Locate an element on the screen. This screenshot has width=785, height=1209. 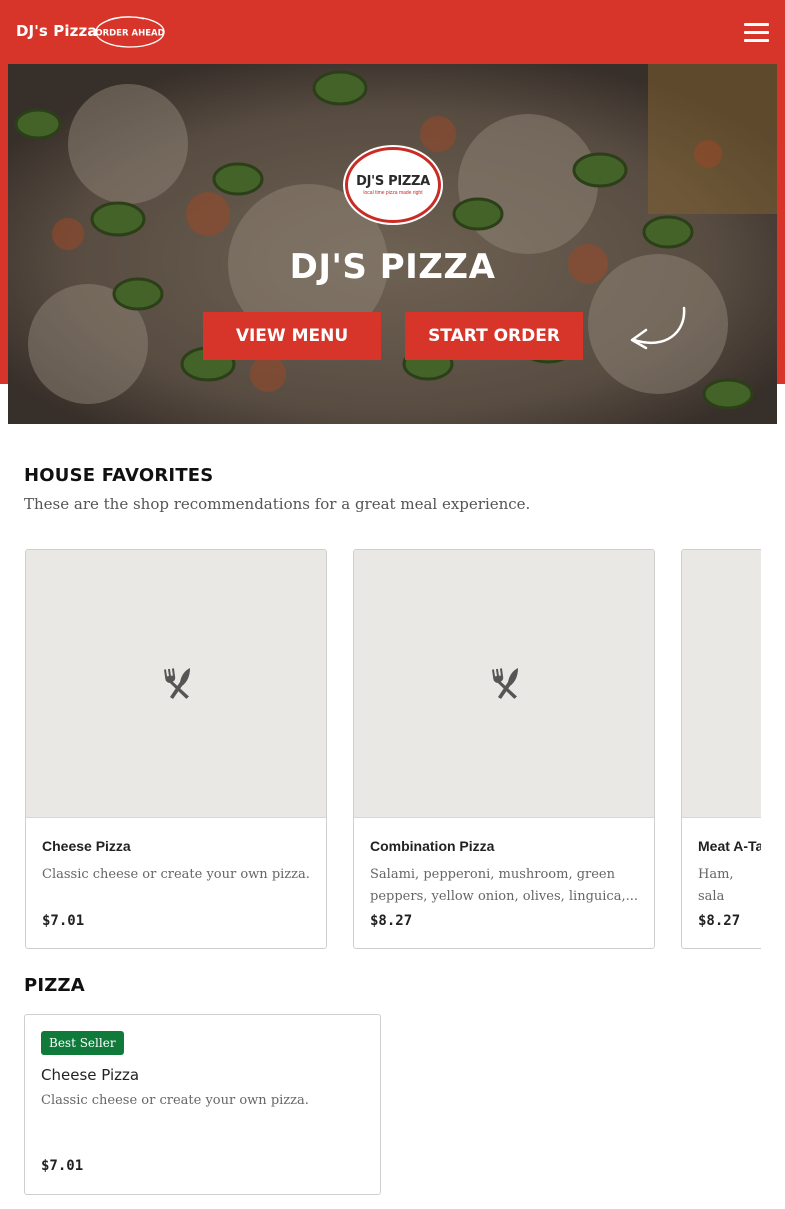
restaurant-logo: DJ'S PIZZA local time pizza made right is located at coordinates (393, 185).